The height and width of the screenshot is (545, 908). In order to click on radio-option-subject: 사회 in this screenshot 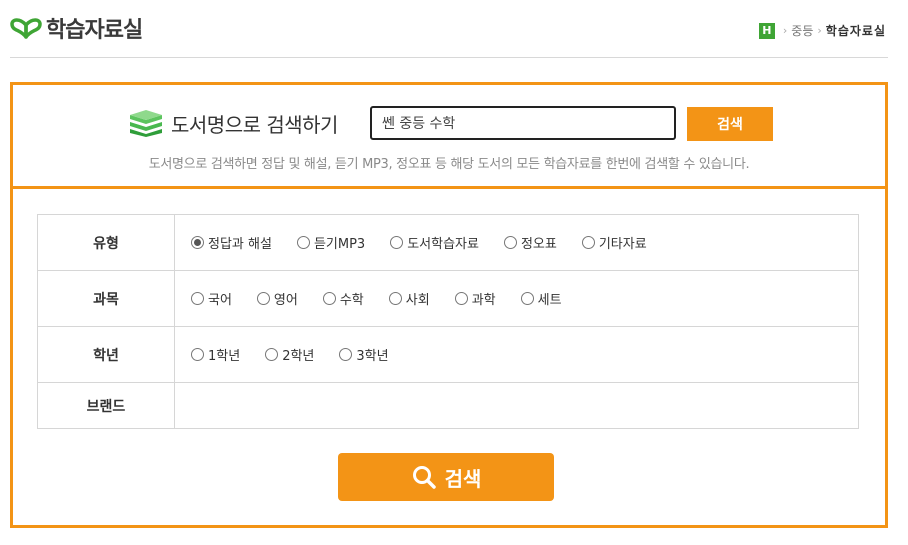, I will do `click(409, 298)`.